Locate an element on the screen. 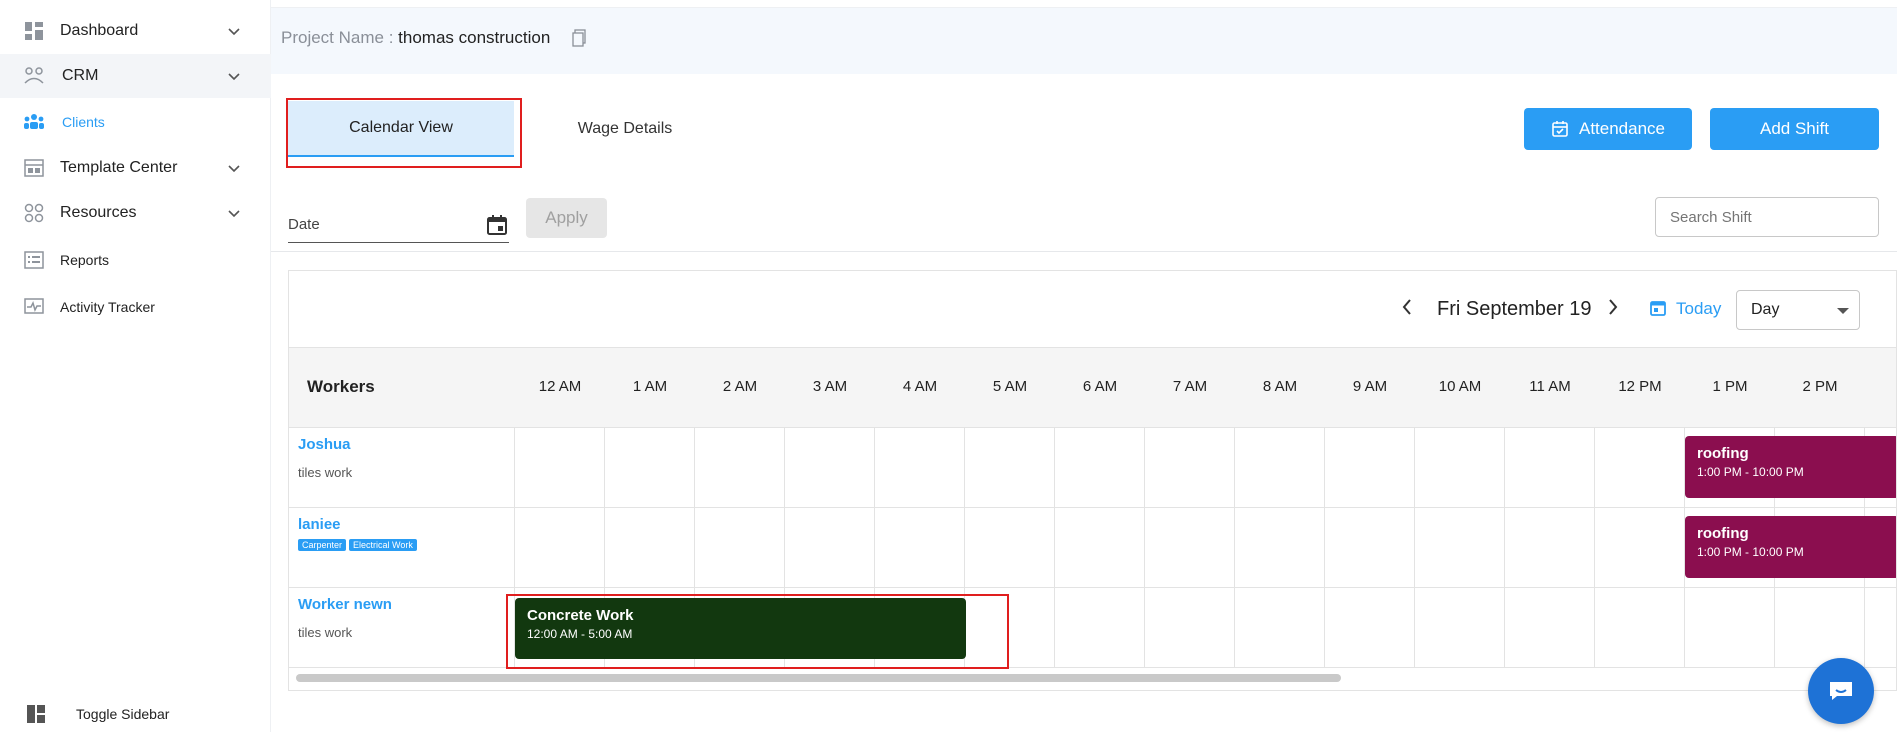 This screenshot has width=1897, height=736. calendar-icon is located at coordinates (497, 225).